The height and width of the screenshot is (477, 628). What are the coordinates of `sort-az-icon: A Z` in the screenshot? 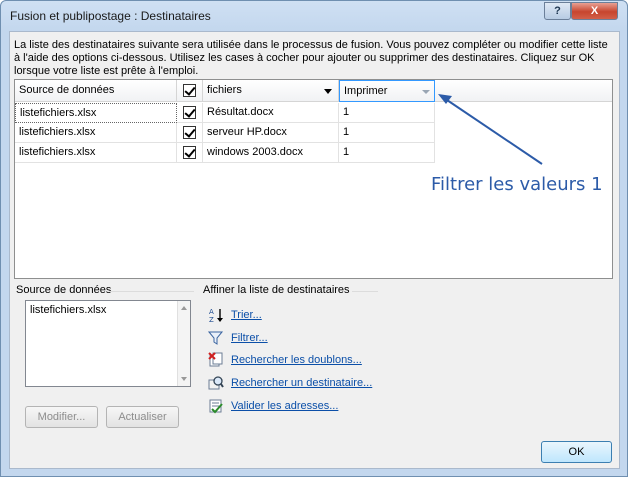 It's located at (216, 315).